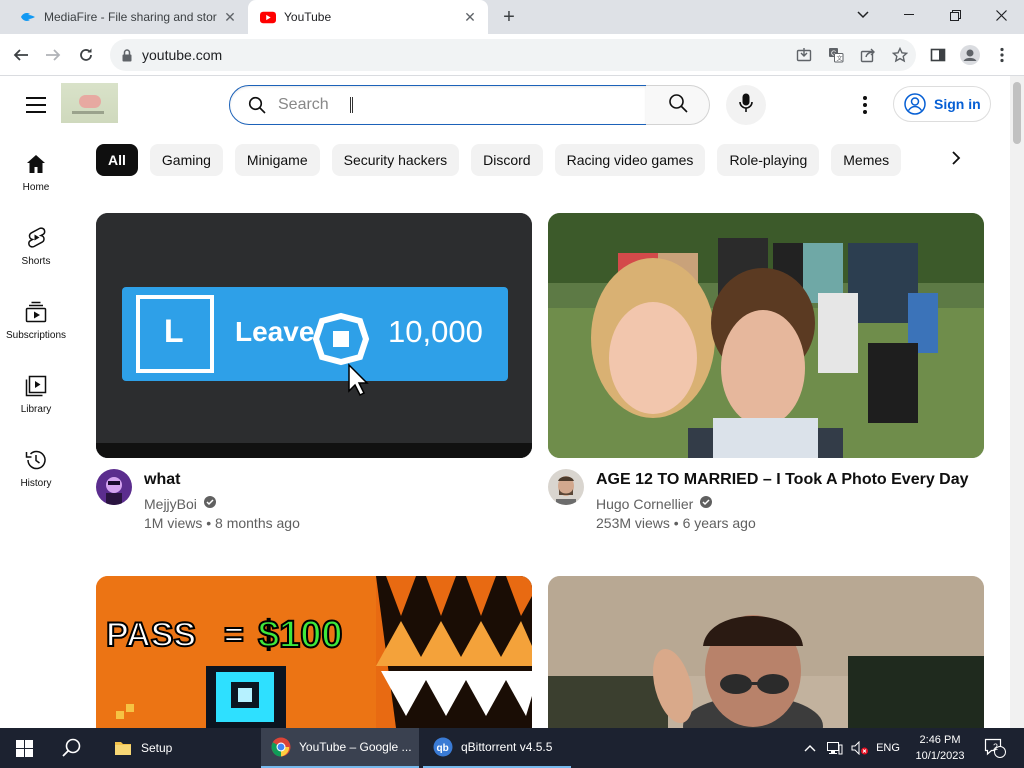 The height and width of the screenshot is (768, 1024). I want to click on youtube-masthead: Sign in, so click(505, 104).